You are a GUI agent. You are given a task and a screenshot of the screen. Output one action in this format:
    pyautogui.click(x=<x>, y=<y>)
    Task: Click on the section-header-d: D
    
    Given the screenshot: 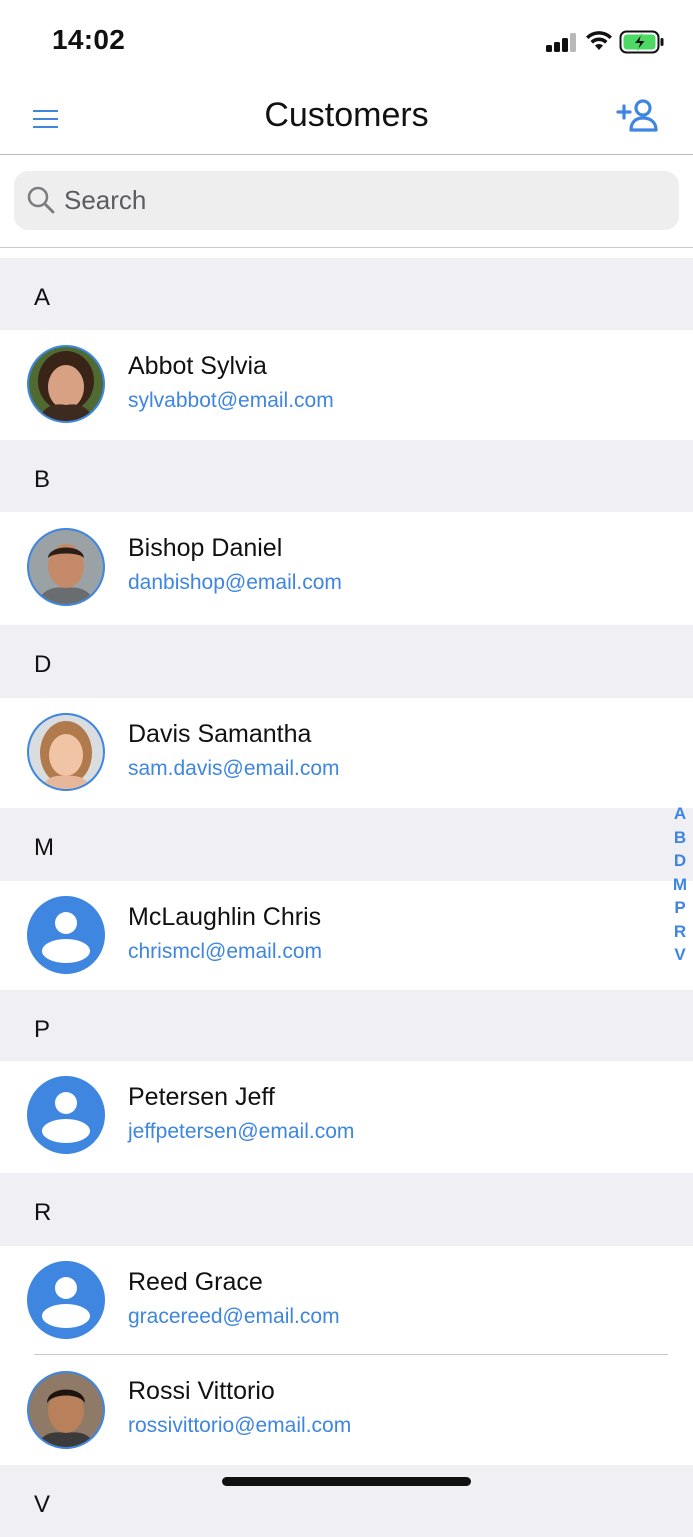 What is the action you would take?
    pyautogui.click(x=346, y=661)
    